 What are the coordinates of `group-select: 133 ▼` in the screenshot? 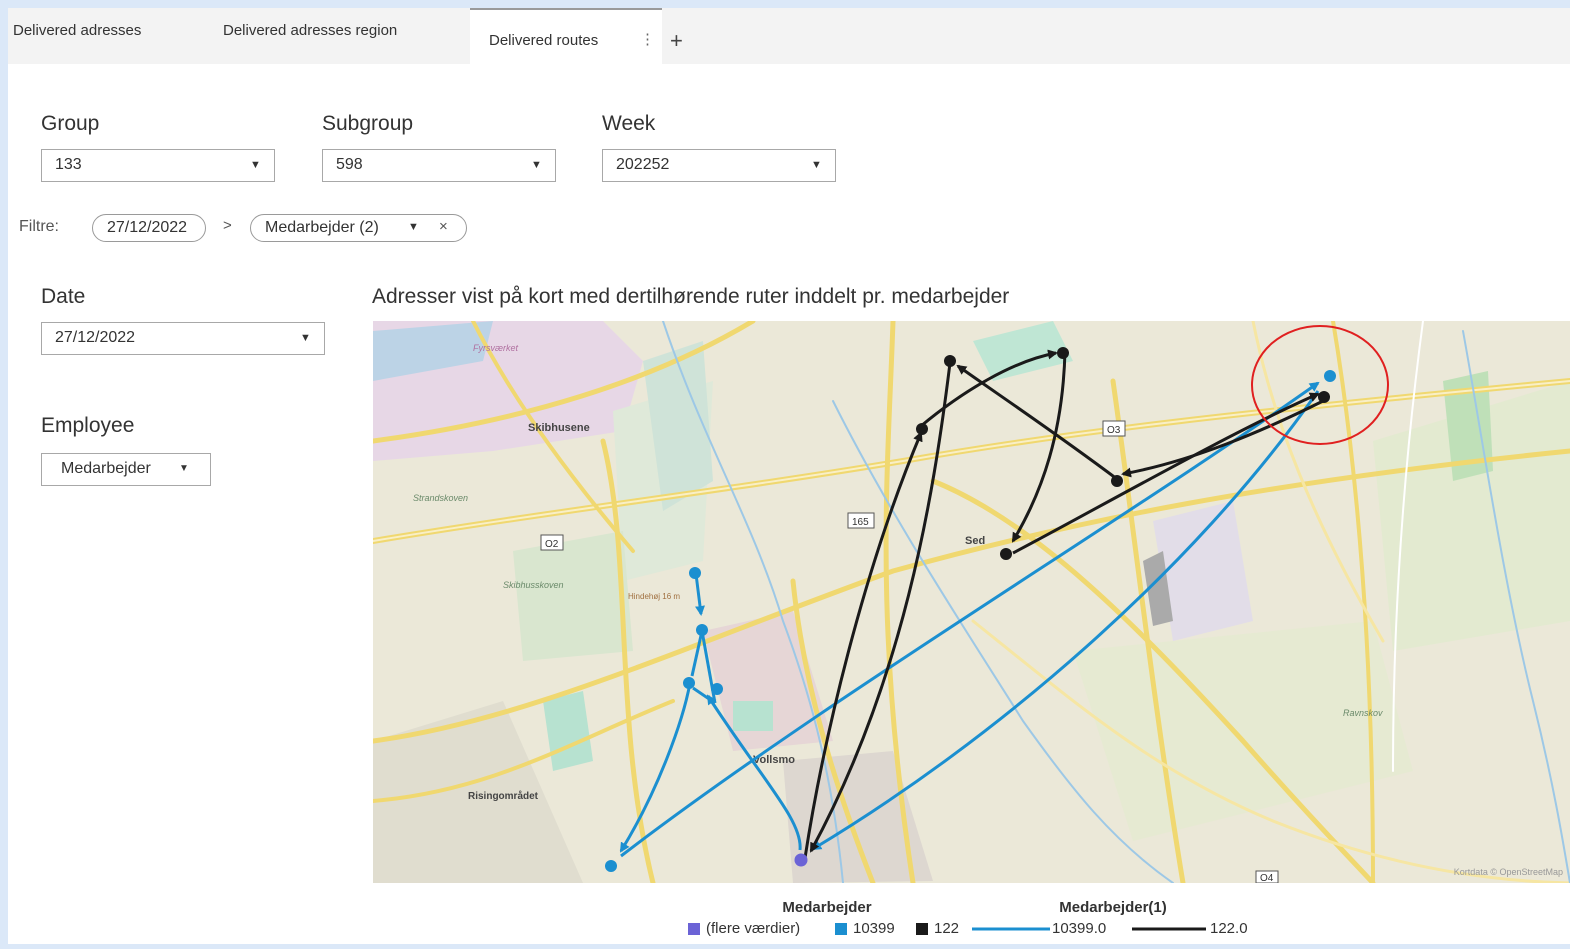 It's located at (158, 165).